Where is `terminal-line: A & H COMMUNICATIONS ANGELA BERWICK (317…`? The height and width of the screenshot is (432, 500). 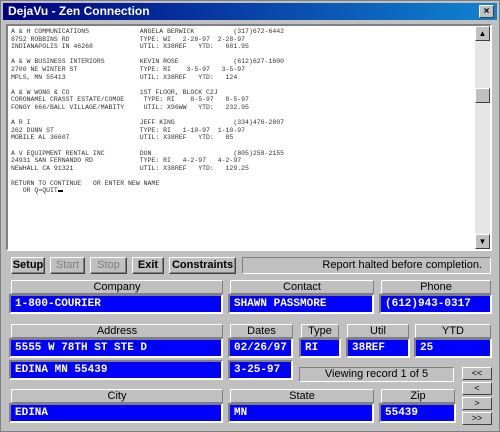
terminal-line: A & H COMMUNICATIONS ANGELA BERWICK (317… is located at coordinates (148, 31).